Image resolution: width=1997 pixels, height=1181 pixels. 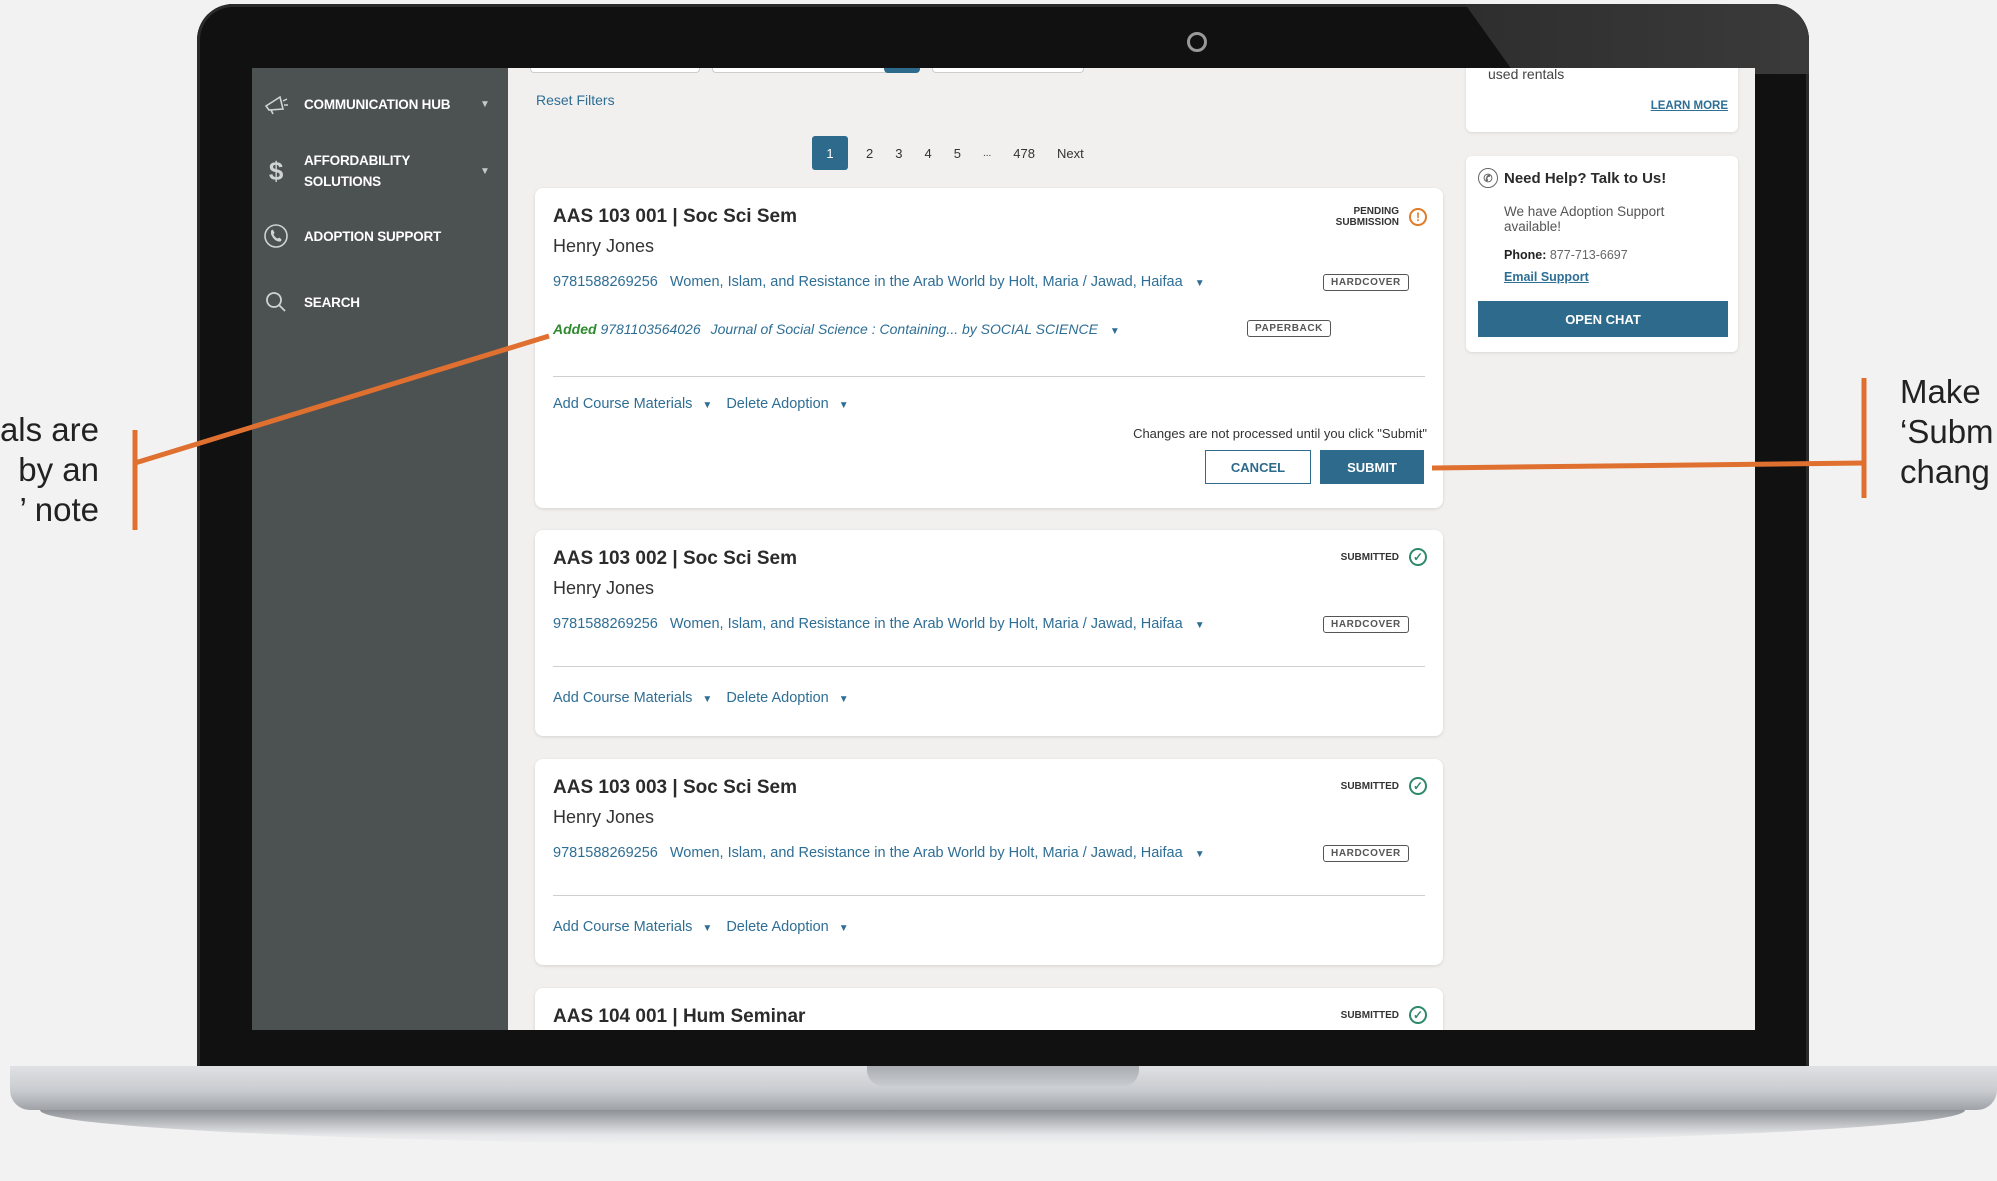 What do you see at coordinates (1945, 471) in the screenshot?
I see `callout-right-line3: chang` at bounding box center [1945, 471].